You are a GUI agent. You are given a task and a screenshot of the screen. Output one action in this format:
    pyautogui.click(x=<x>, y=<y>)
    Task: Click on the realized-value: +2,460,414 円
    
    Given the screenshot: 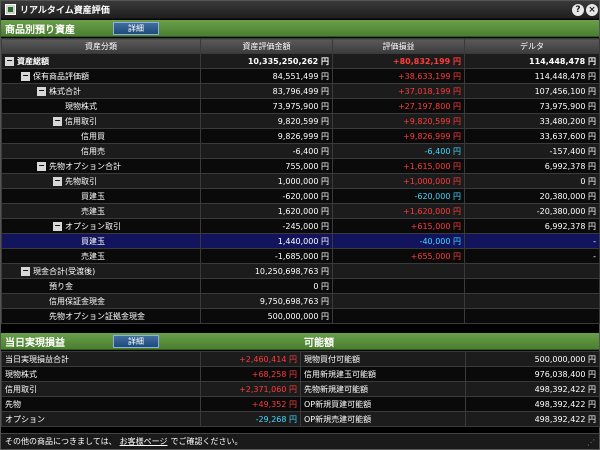 What is the action you would take?
    pyautogui.click(x=250, y=359)
    